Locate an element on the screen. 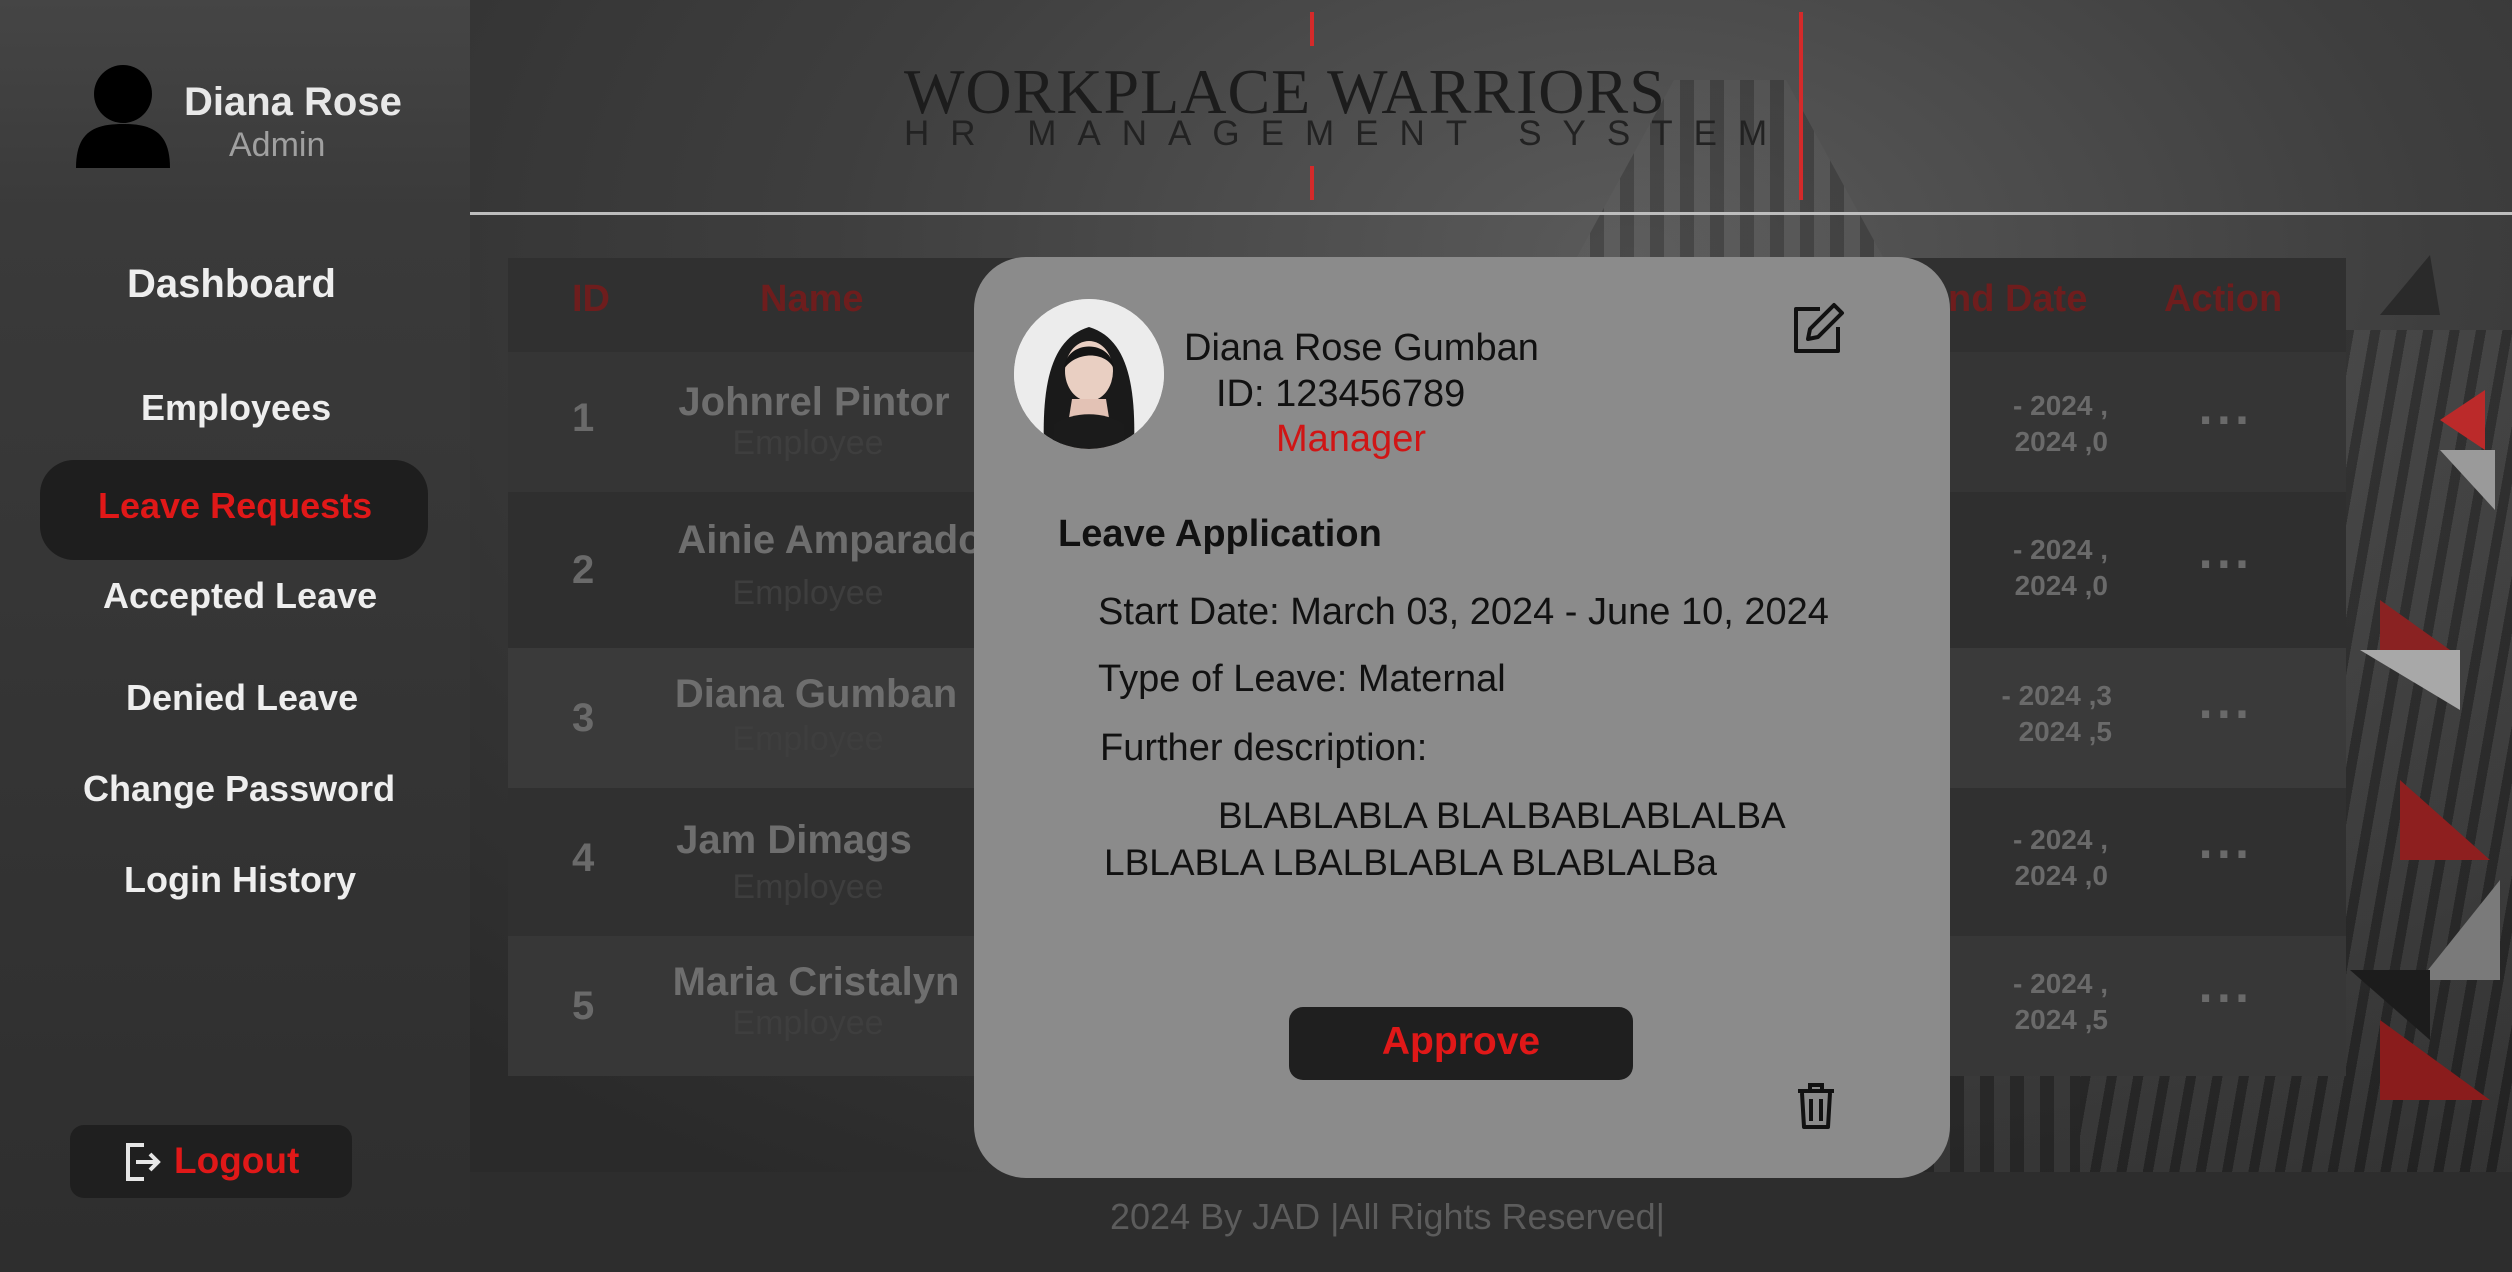  user-silhouette-icon is located at coordinates (123, 116).